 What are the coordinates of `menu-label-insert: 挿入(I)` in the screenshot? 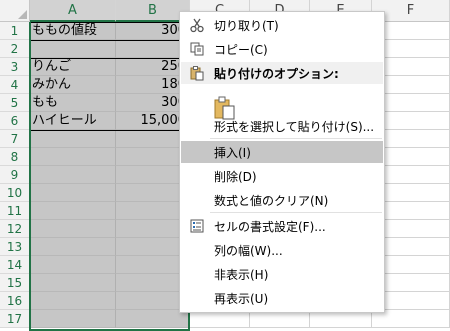 It's located at (232, 152).